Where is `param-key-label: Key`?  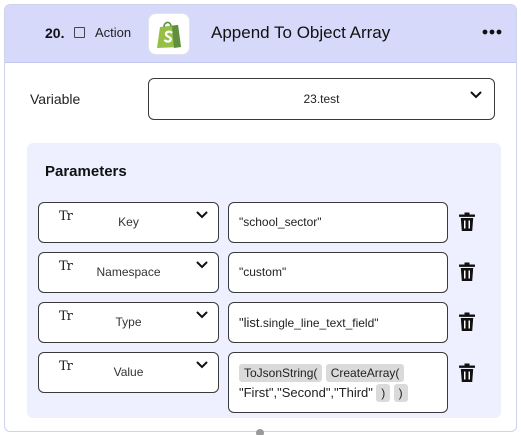 param-key-label: Key is located at coordinates (128, 222).